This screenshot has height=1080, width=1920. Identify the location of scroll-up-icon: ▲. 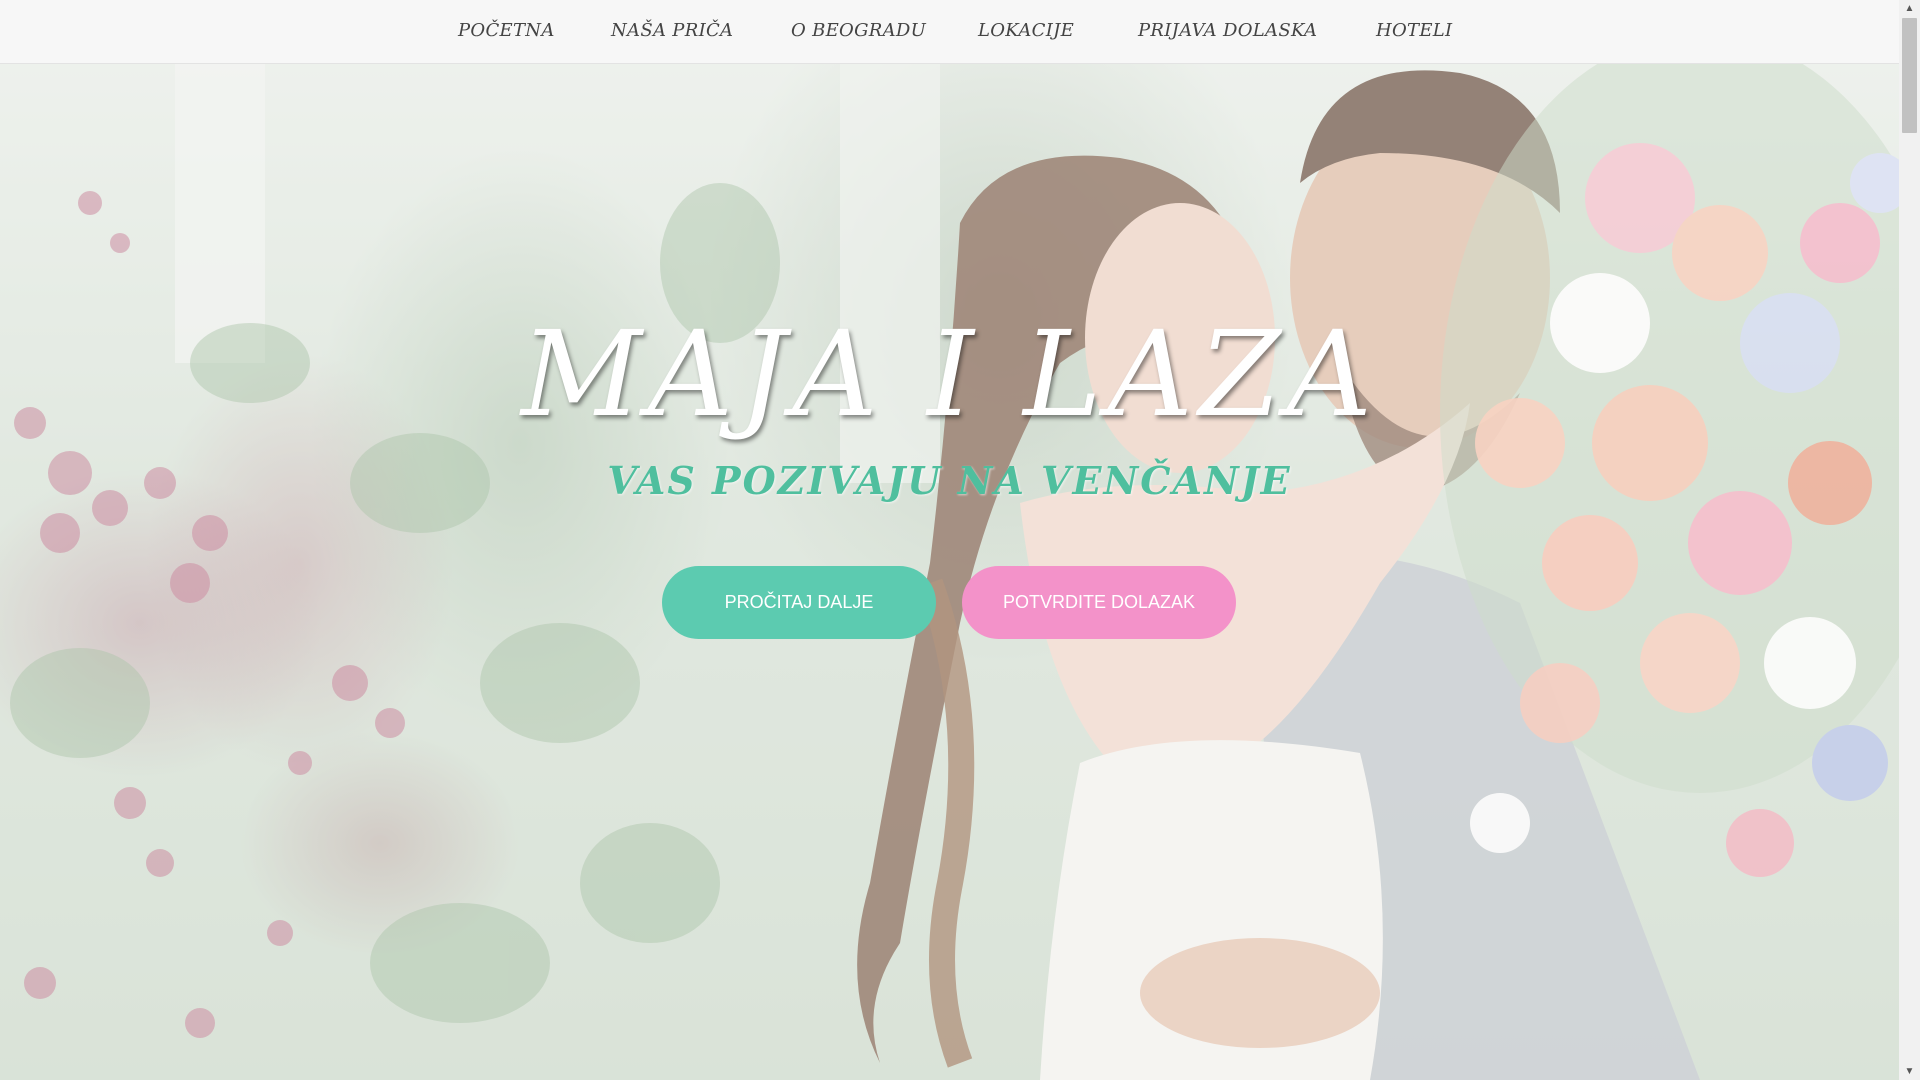
(1909, 8).